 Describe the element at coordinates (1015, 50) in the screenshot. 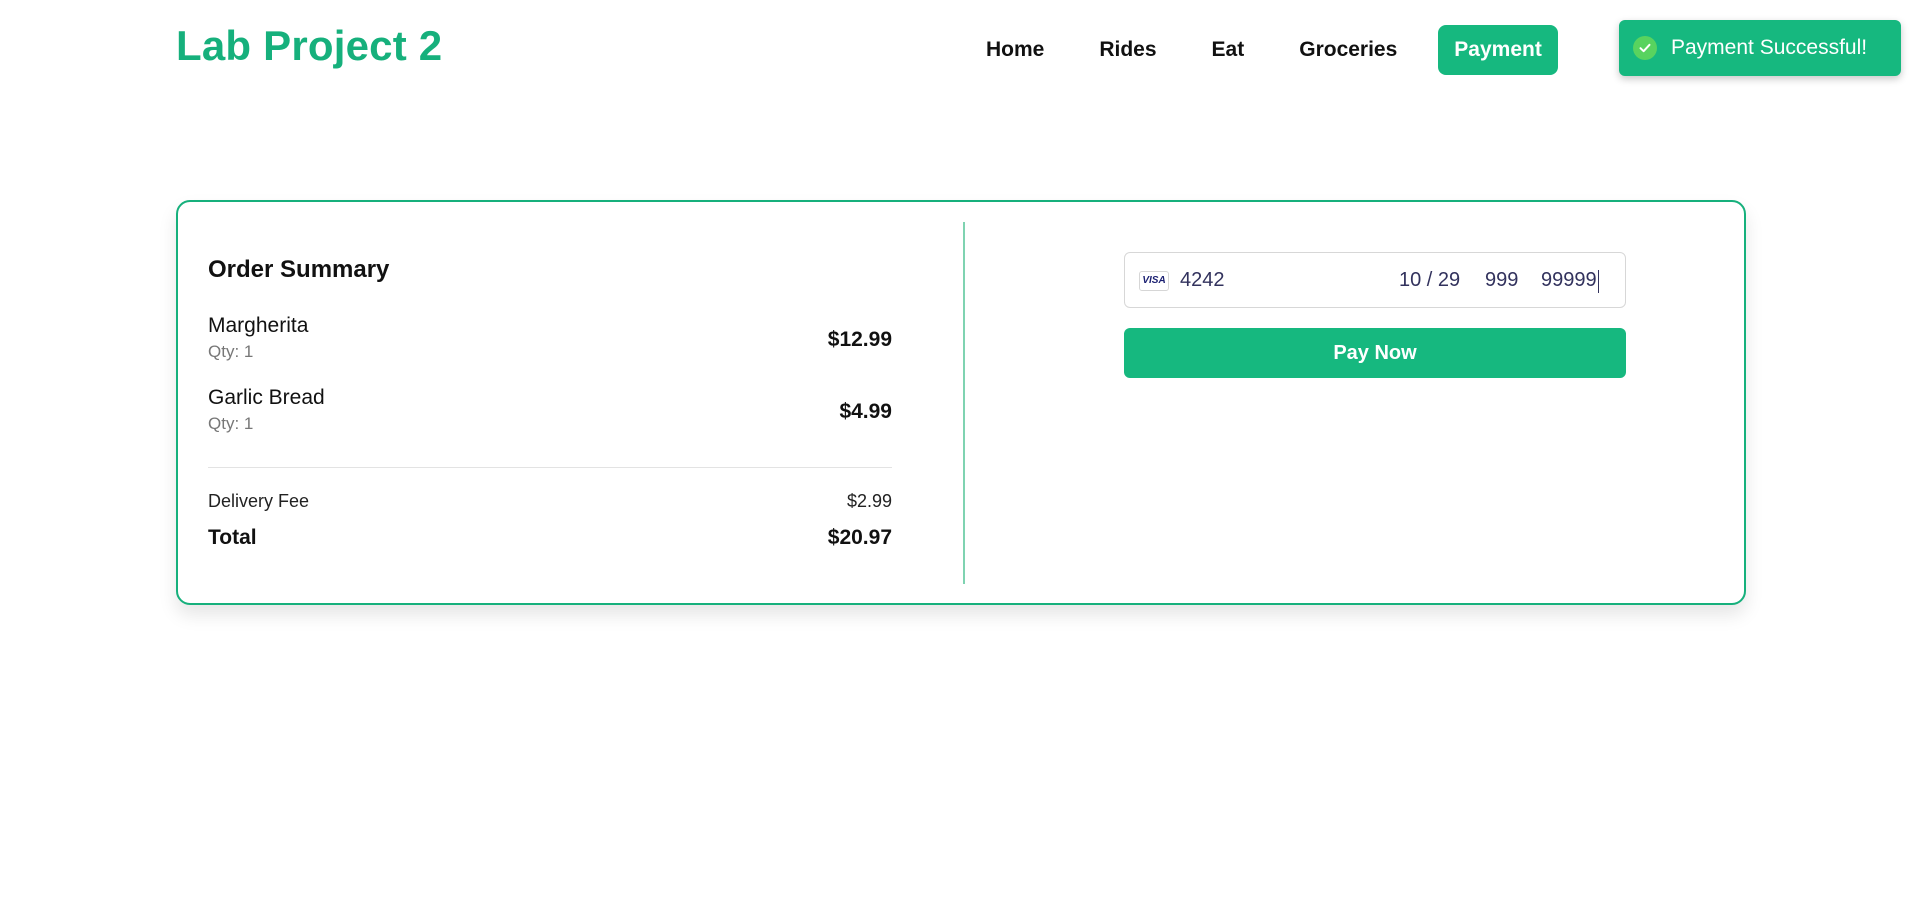

I see `nav-home: Home` at that location.